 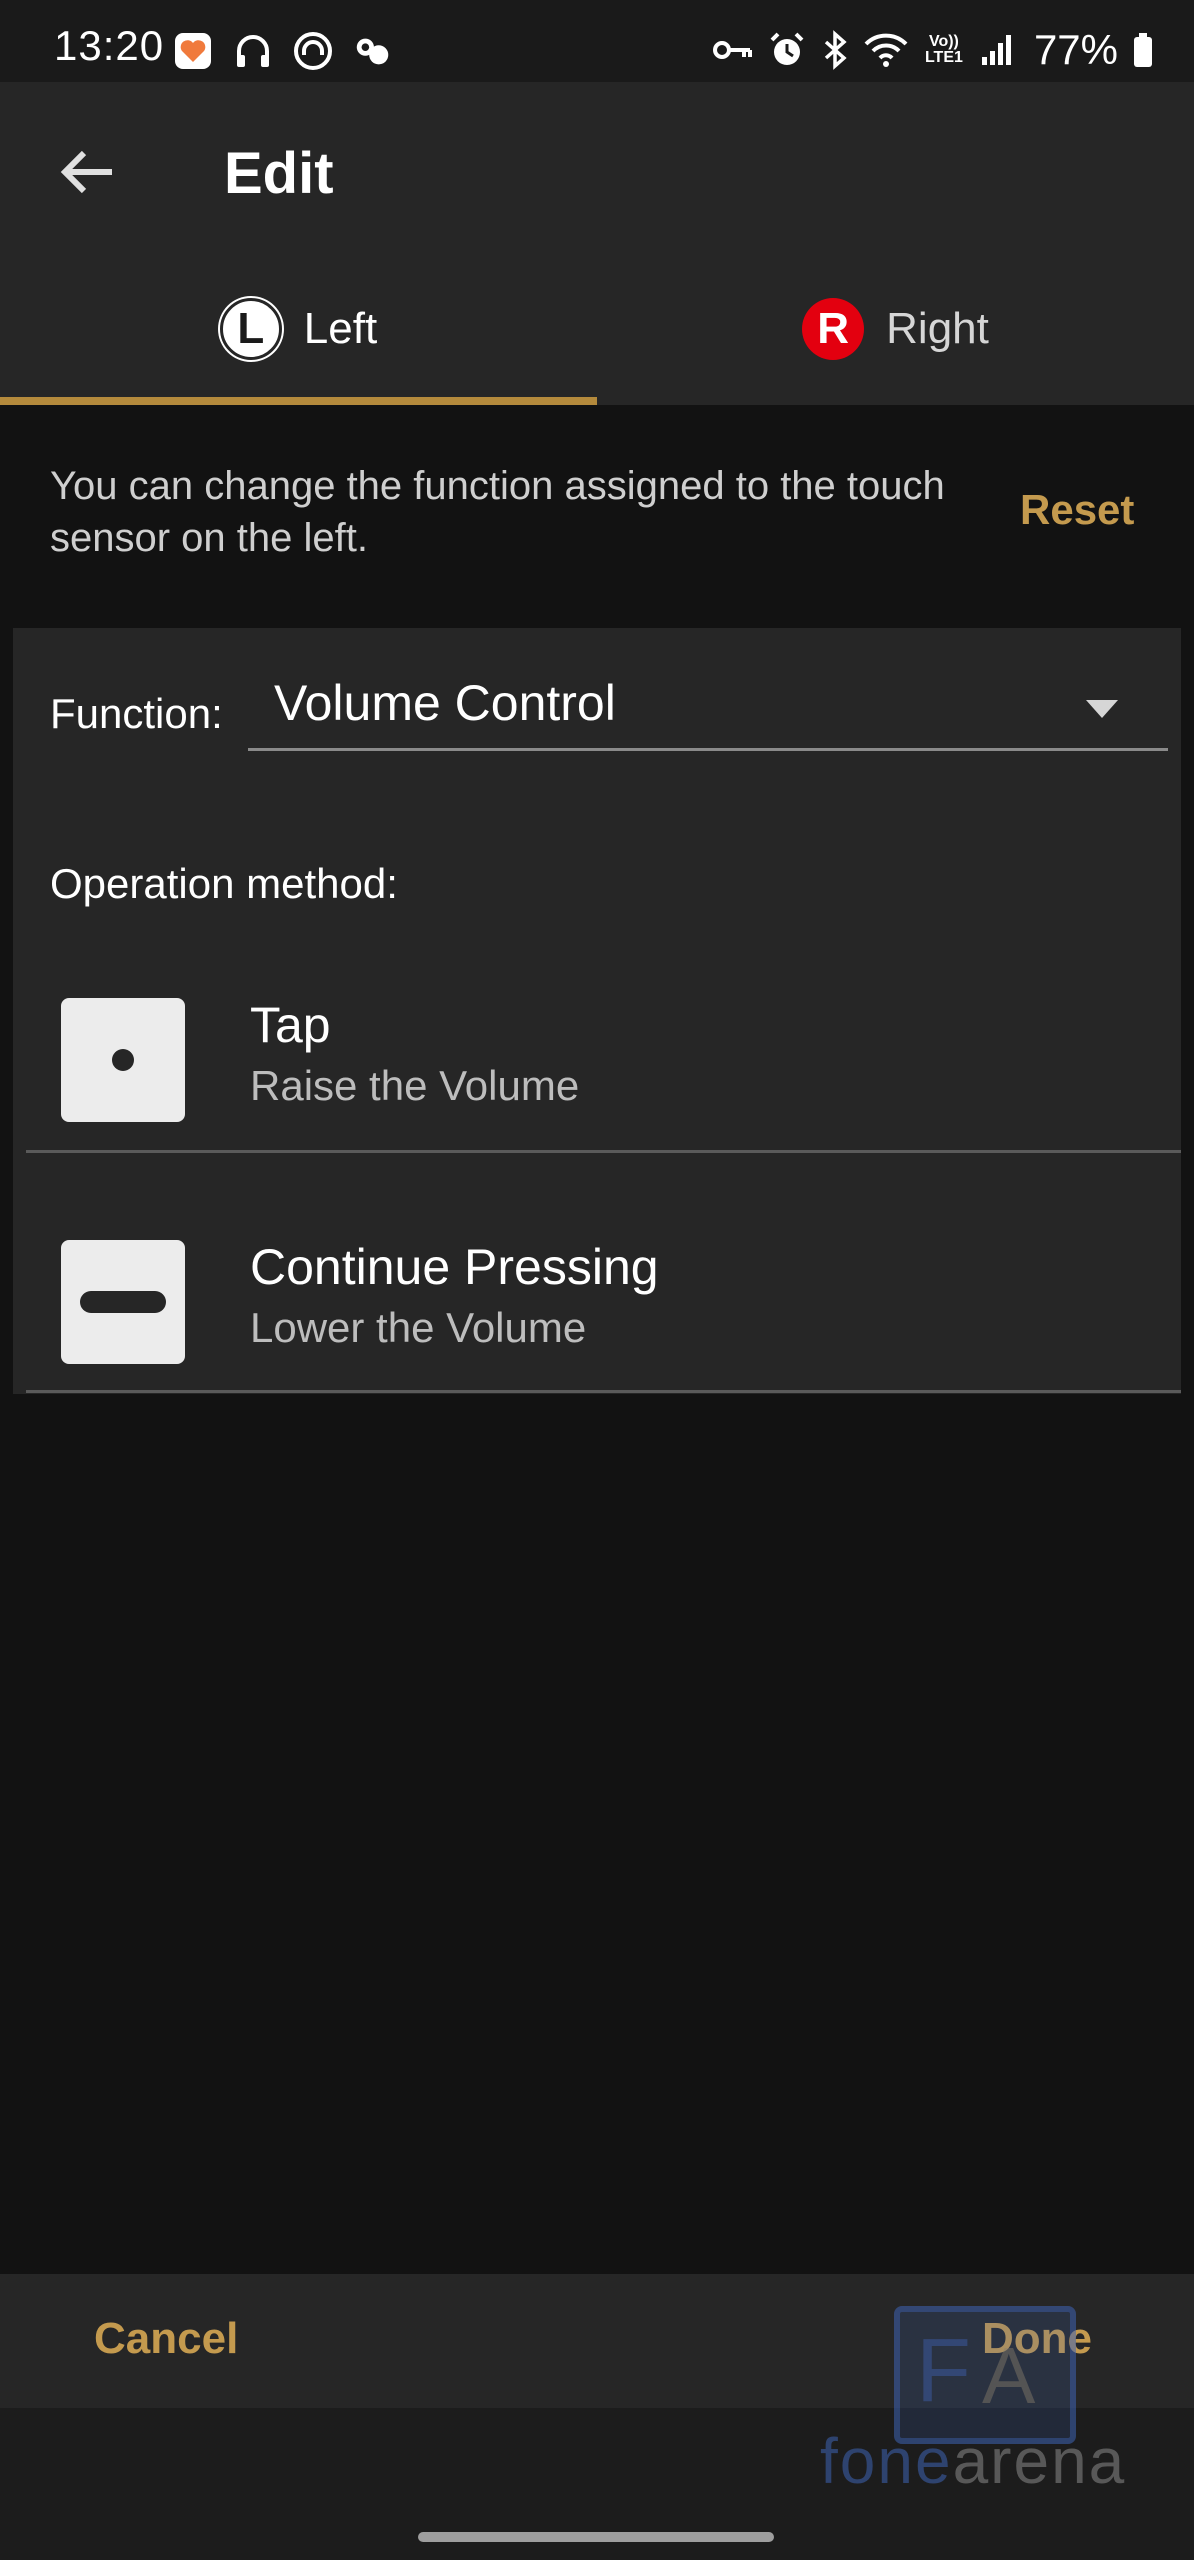 I want to click on status-bar: 13:20 Vo)) LTE1 77%, so click(x=597, y=41).